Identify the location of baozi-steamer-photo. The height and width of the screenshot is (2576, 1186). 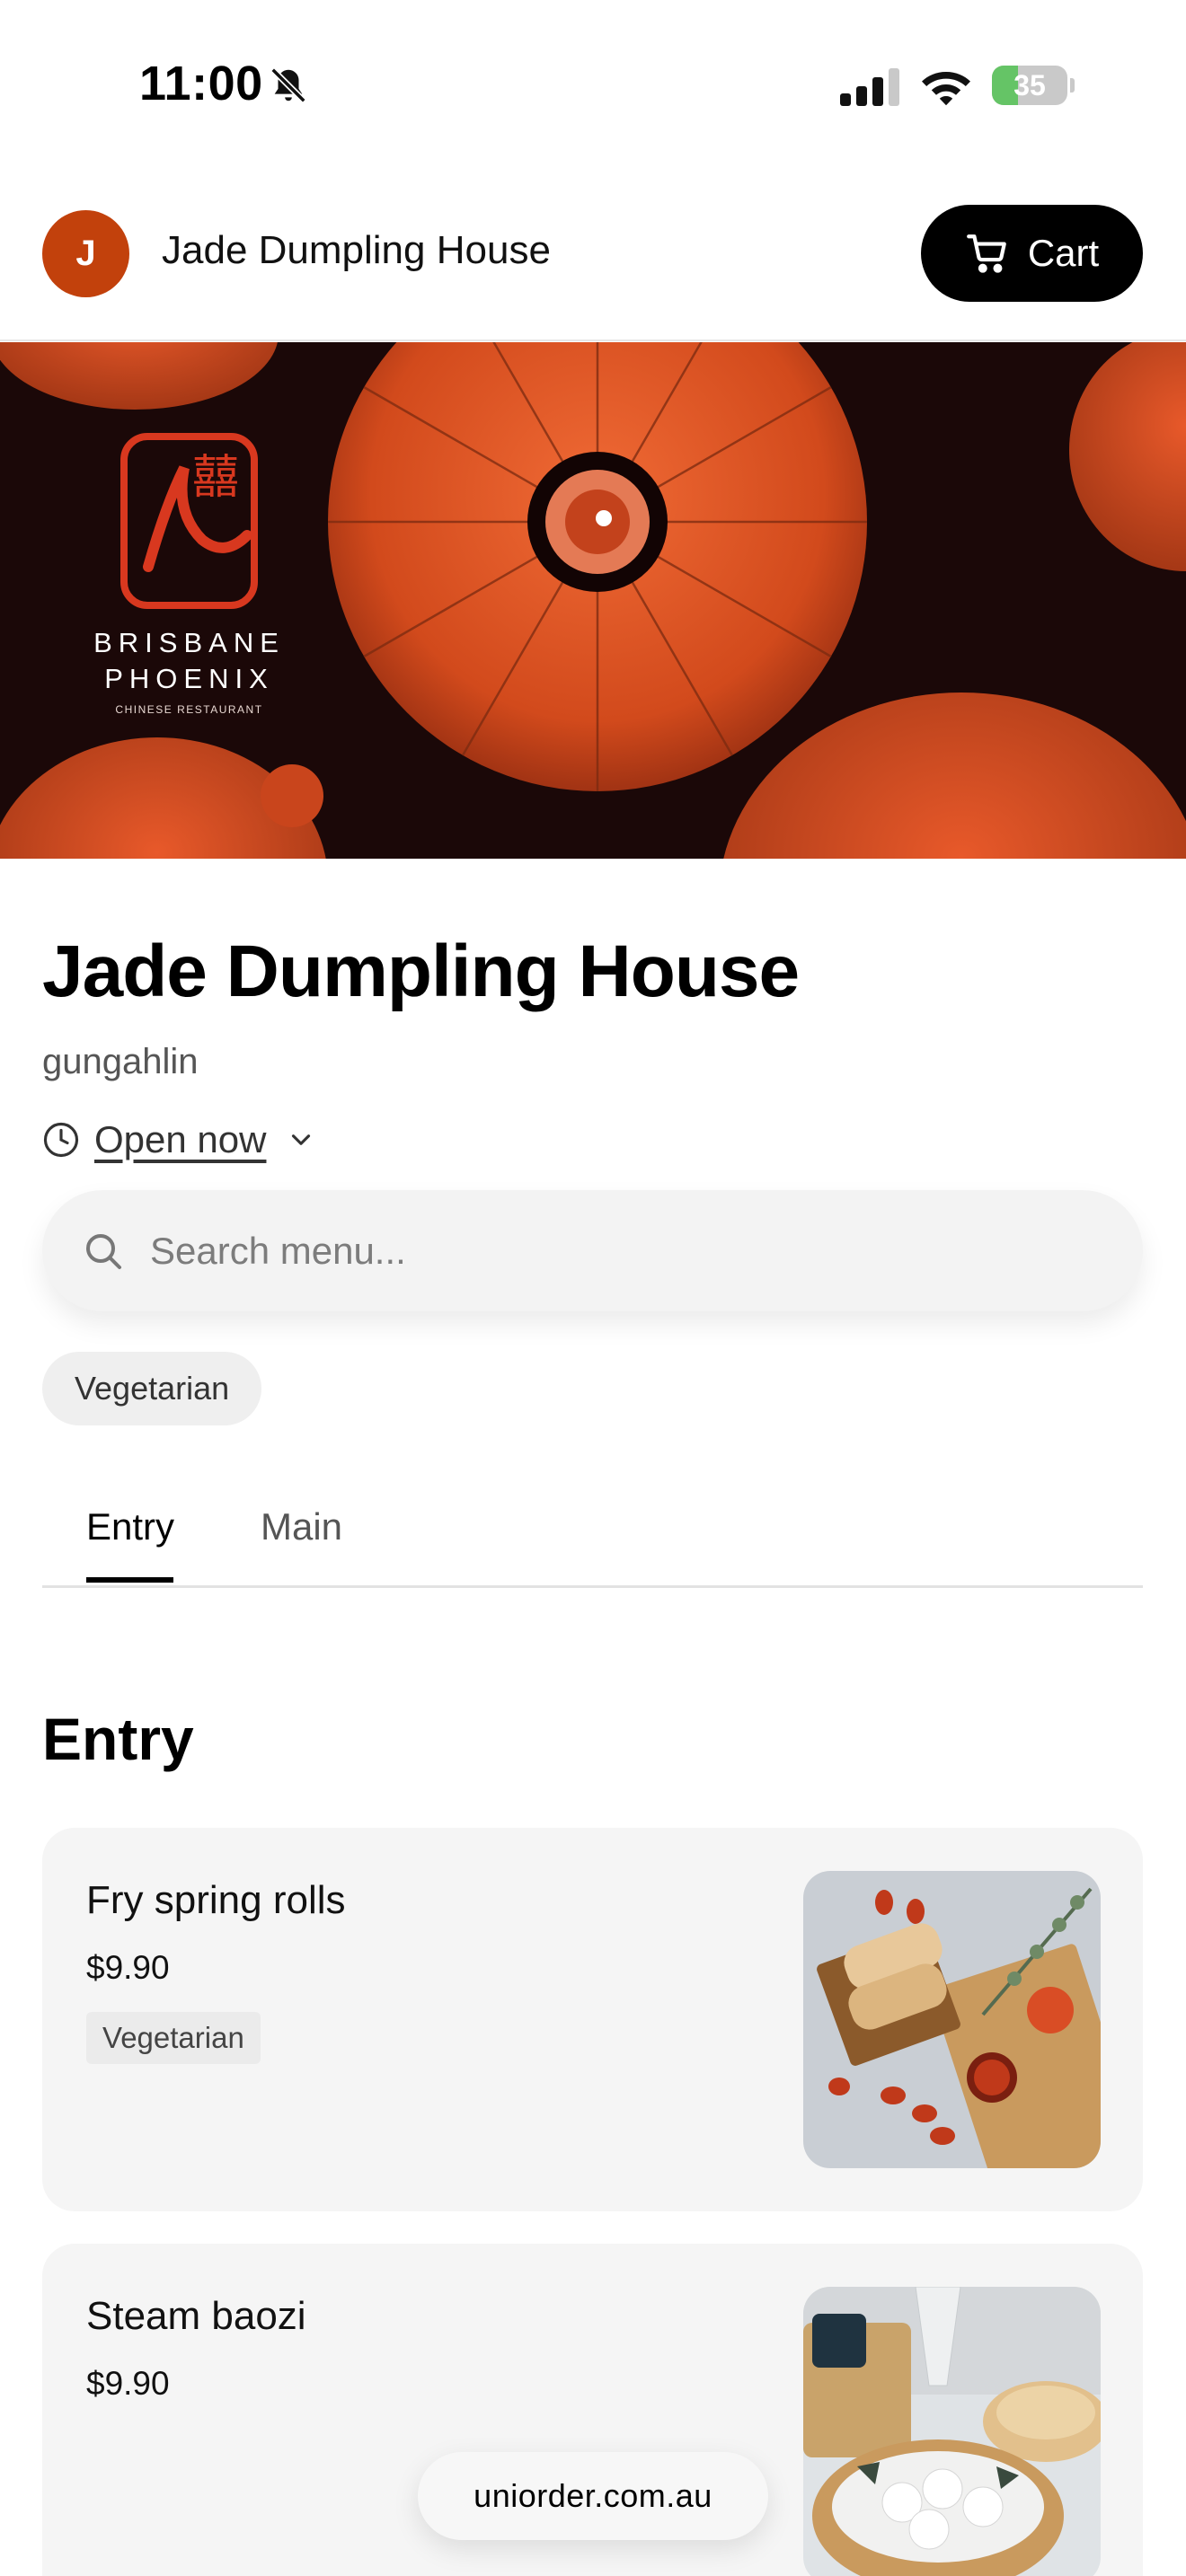
(952, 2431).